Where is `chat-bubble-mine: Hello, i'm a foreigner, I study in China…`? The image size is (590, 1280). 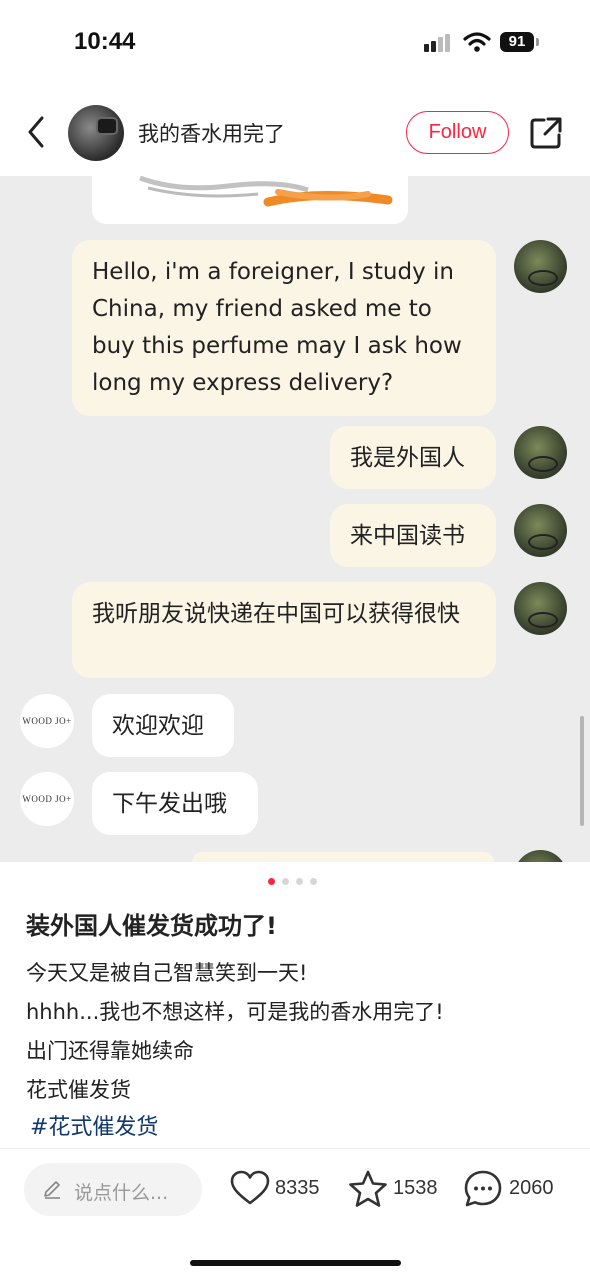
chat-bubble-mine: Hello, i'm a foreigner, I study in China… is located at coordinates (284, 328).